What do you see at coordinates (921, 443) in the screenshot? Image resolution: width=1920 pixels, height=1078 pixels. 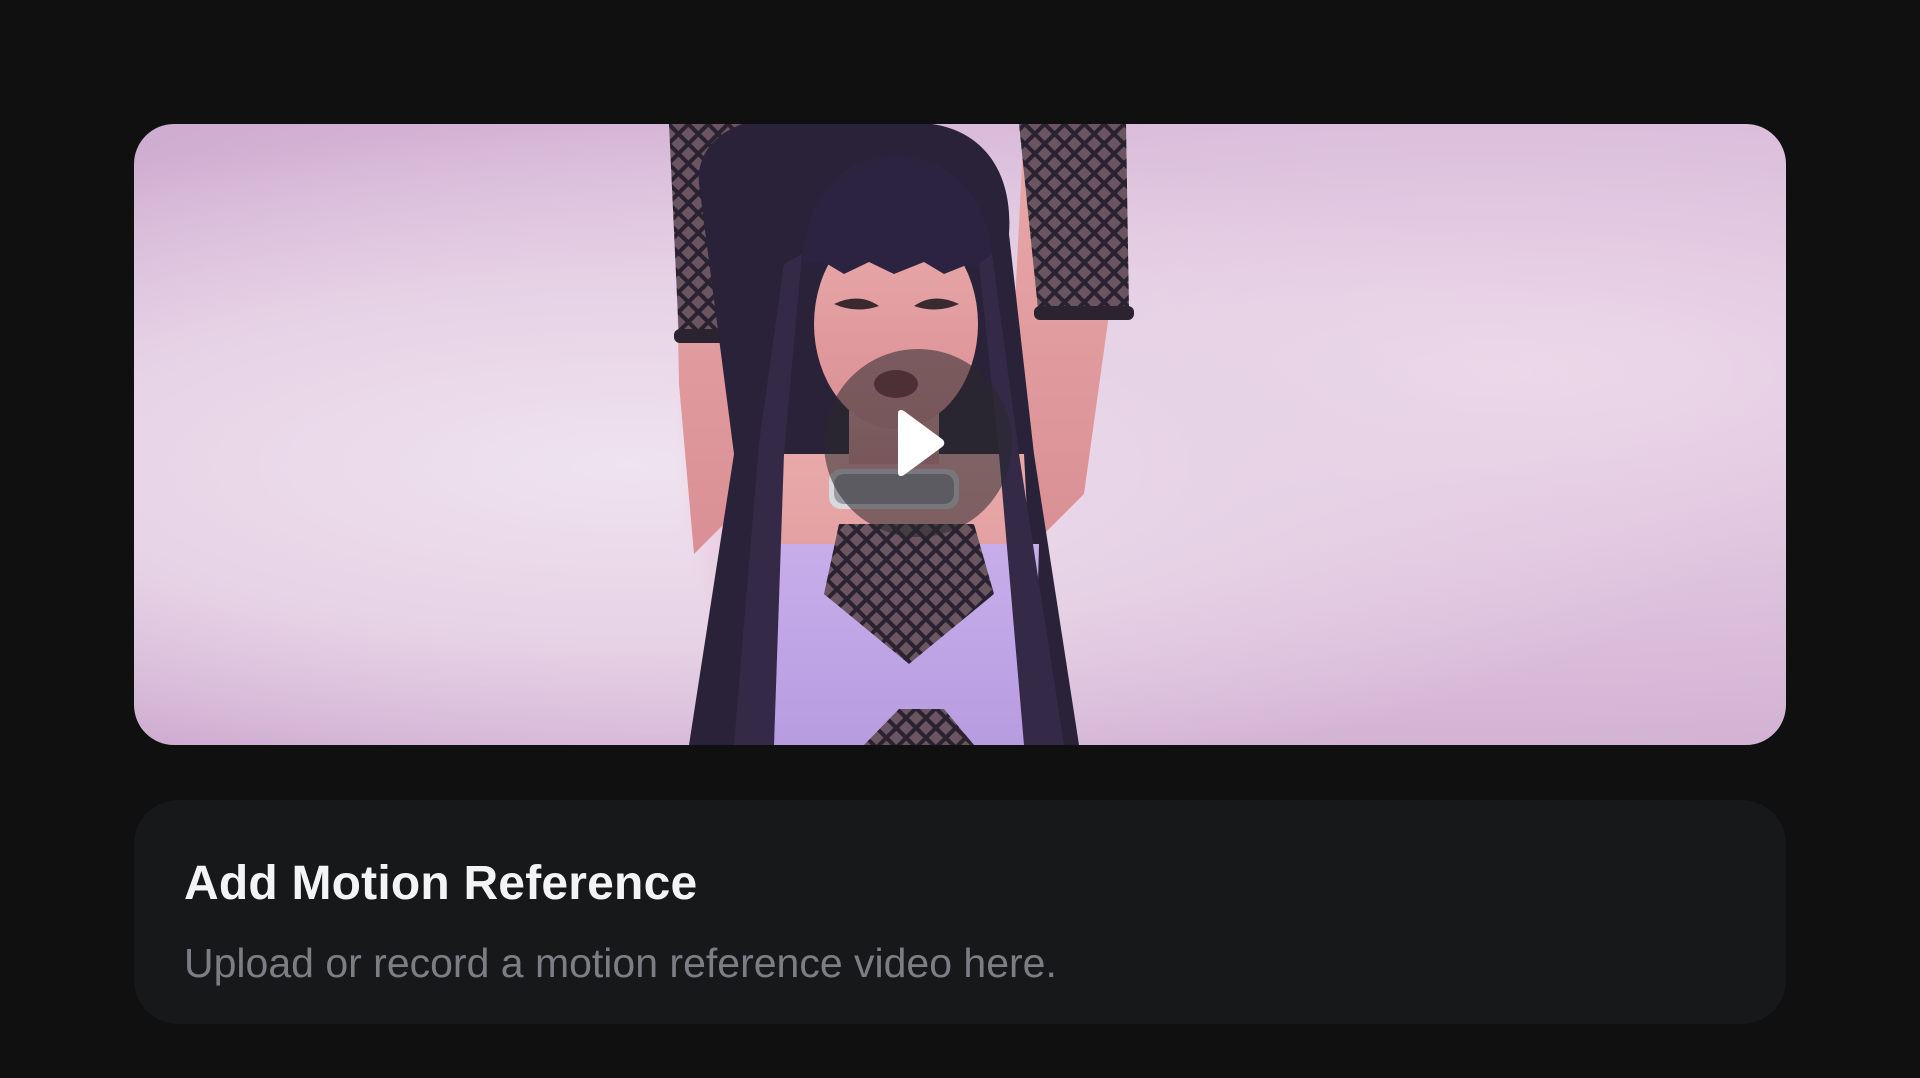 I see `play-icon` at bounding box center [921, 443].